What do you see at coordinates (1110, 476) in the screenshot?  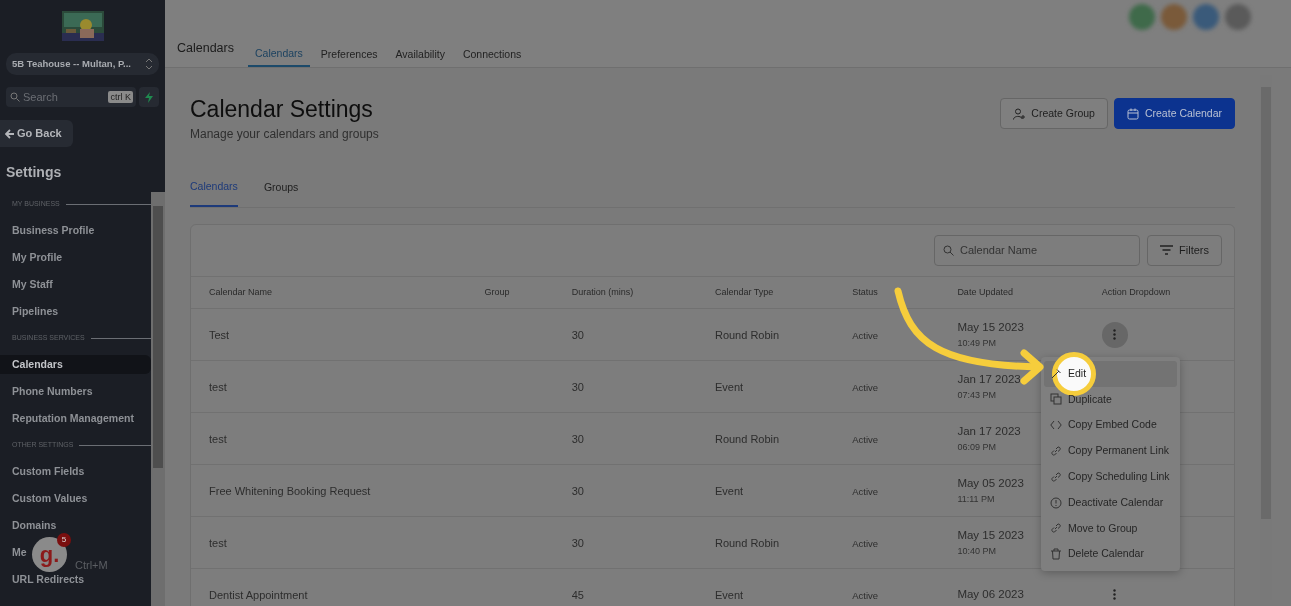 I see `menu-item: Copy Scheduling Link` at bounding box center [1110, 476].